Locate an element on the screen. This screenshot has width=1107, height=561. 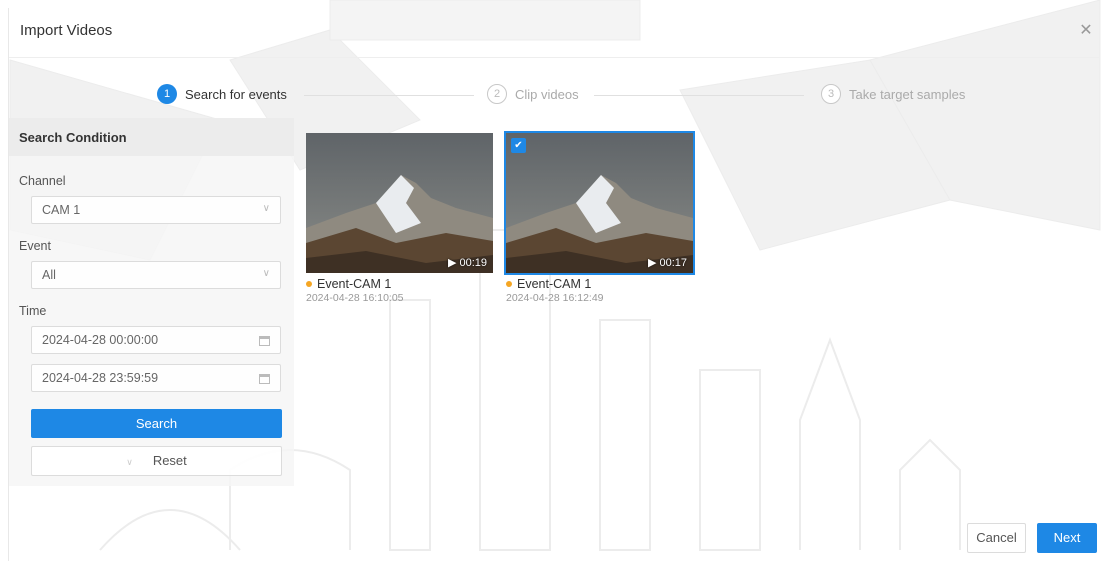
end-time-value: 2024-04-28 23:59:59 is located at coordinates (100, 378).